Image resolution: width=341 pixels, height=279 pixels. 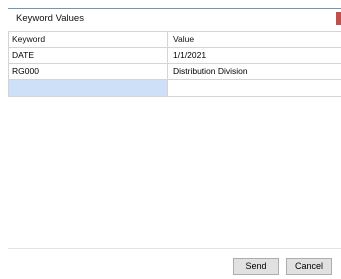 What do you see at coordinates (88, 39) in the screenshot?
I see `column-header-keyword: Keyword` at bounding box center [88, 39].